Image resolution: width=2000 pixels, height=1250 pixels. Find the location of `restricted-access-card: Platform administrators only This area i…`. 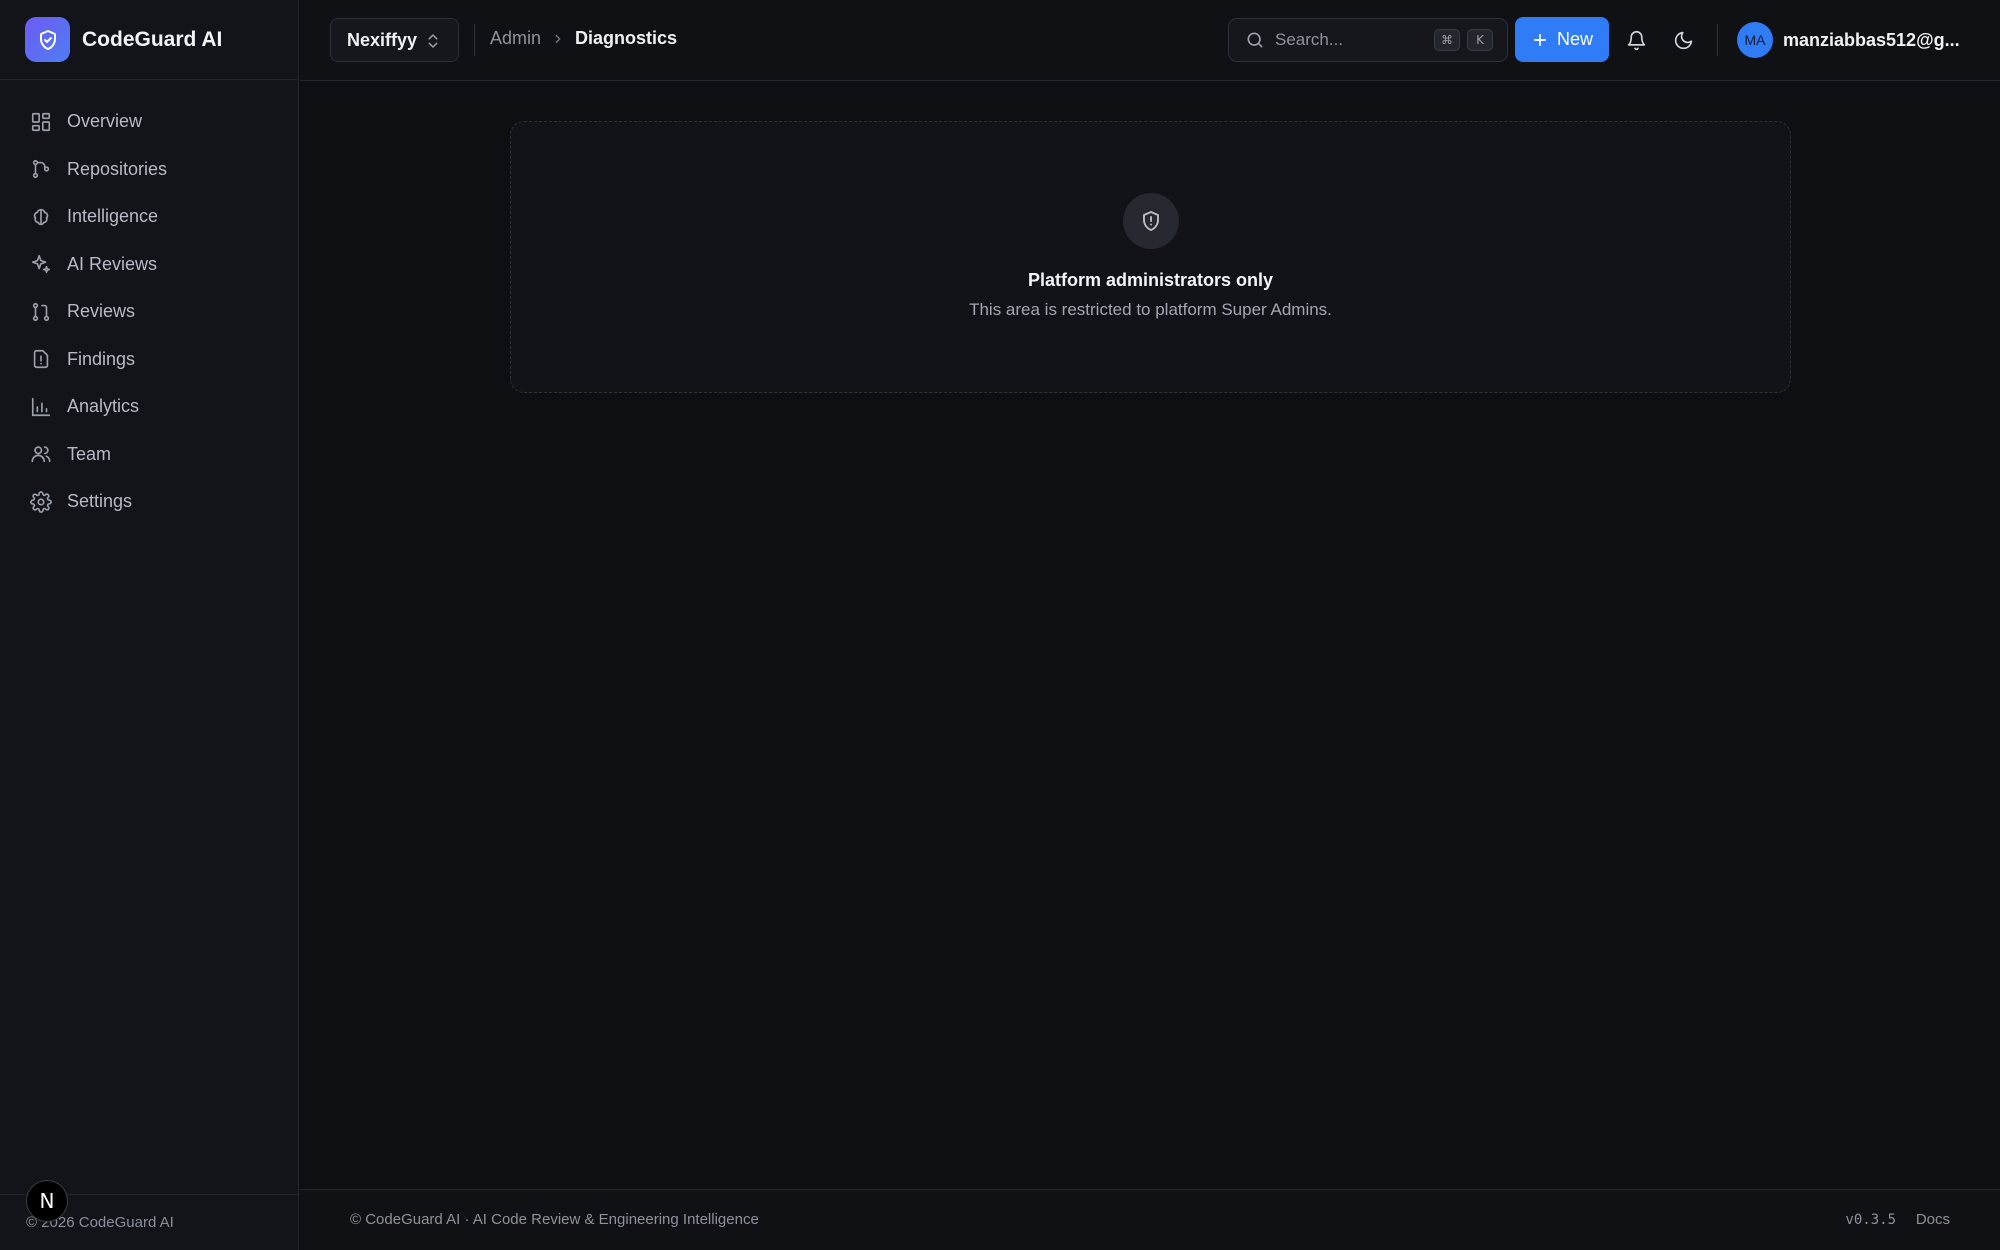

restricted-access-card: Platform administrators only This area i… is located at coordinates (1150, 257).